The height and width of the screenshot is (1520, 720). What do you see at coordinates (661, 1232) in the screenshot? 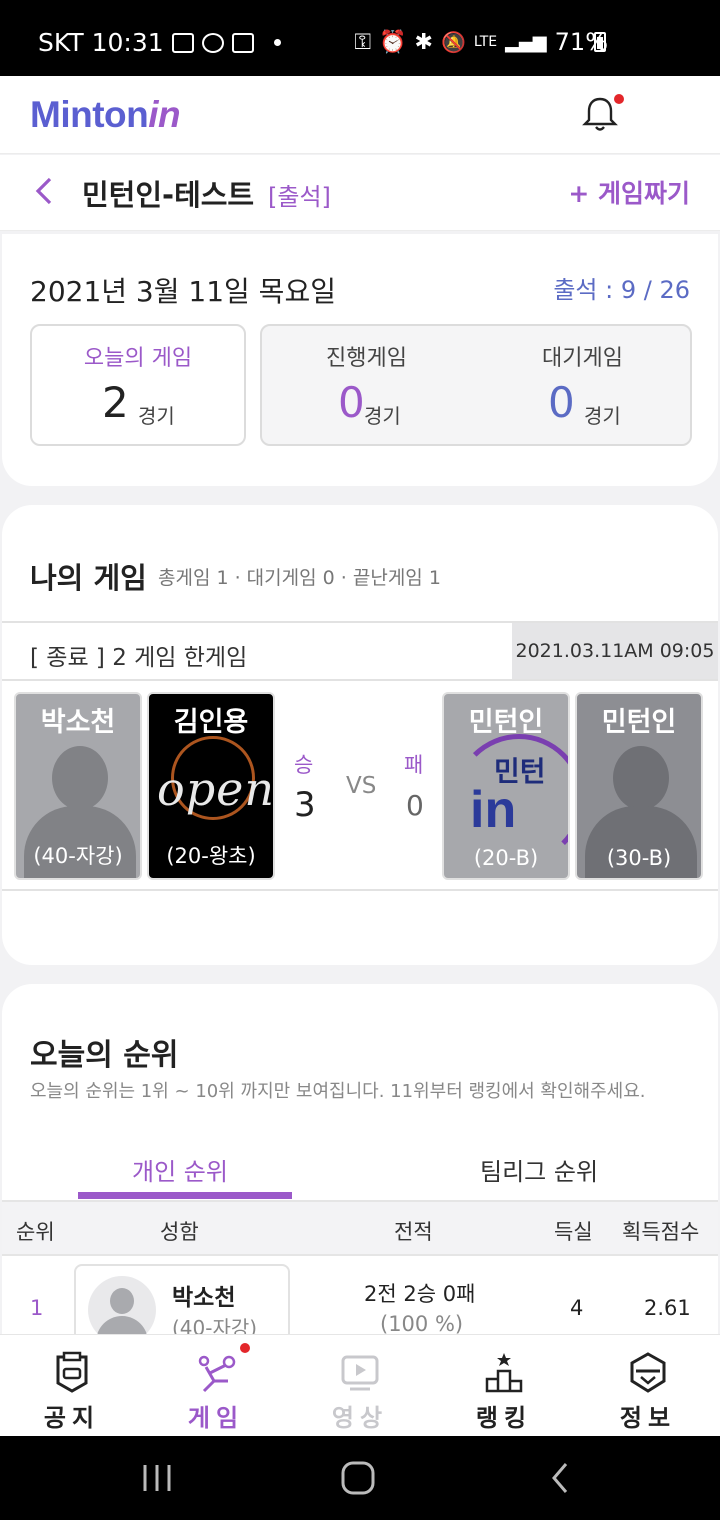
I see `column-score: 획득점수` at bounding box center [661, 1232].